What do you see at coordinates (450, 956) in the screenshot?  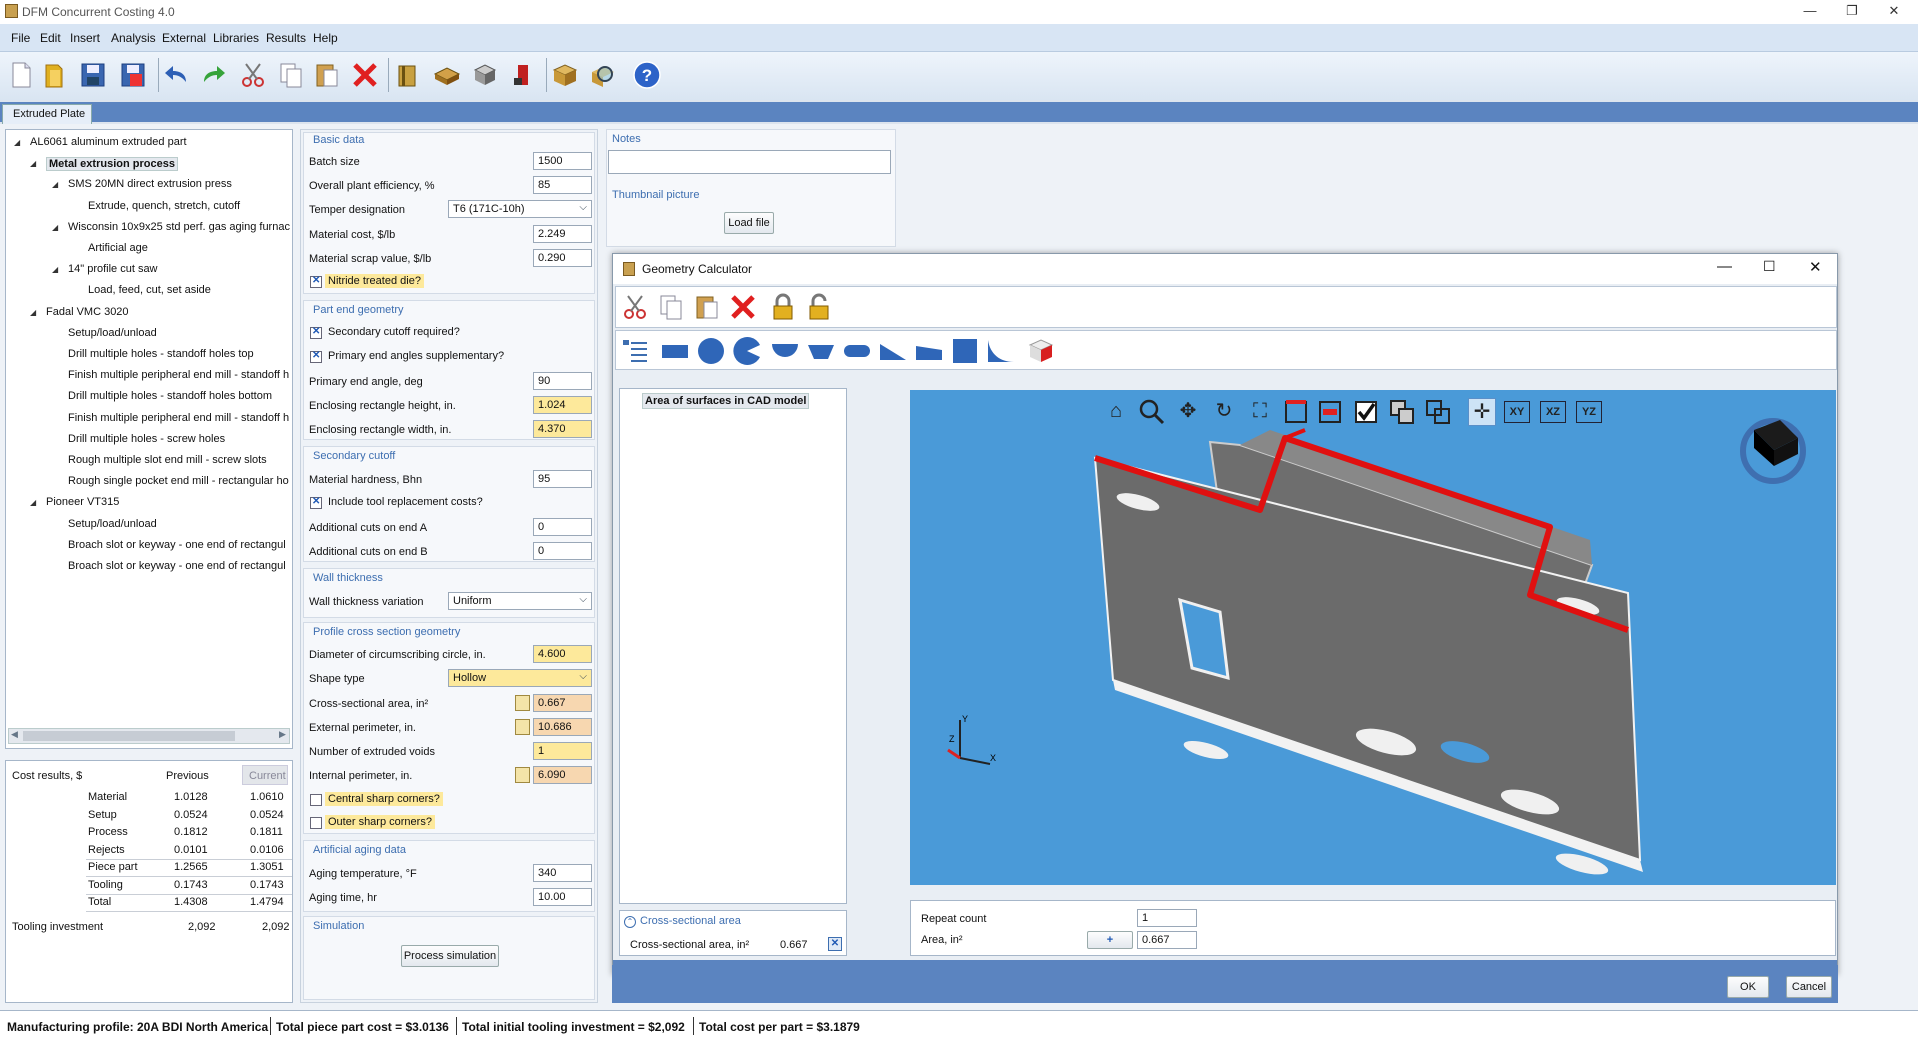 I see `process-simulation-button: Process simulation` at bounding box center [450, 956].